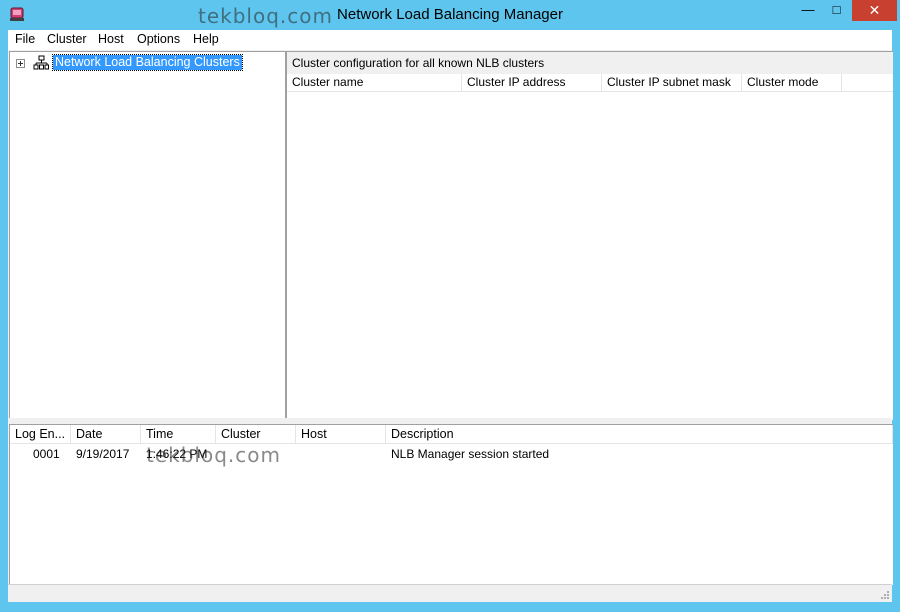  I want to click on status-bar, so click(450, 593).